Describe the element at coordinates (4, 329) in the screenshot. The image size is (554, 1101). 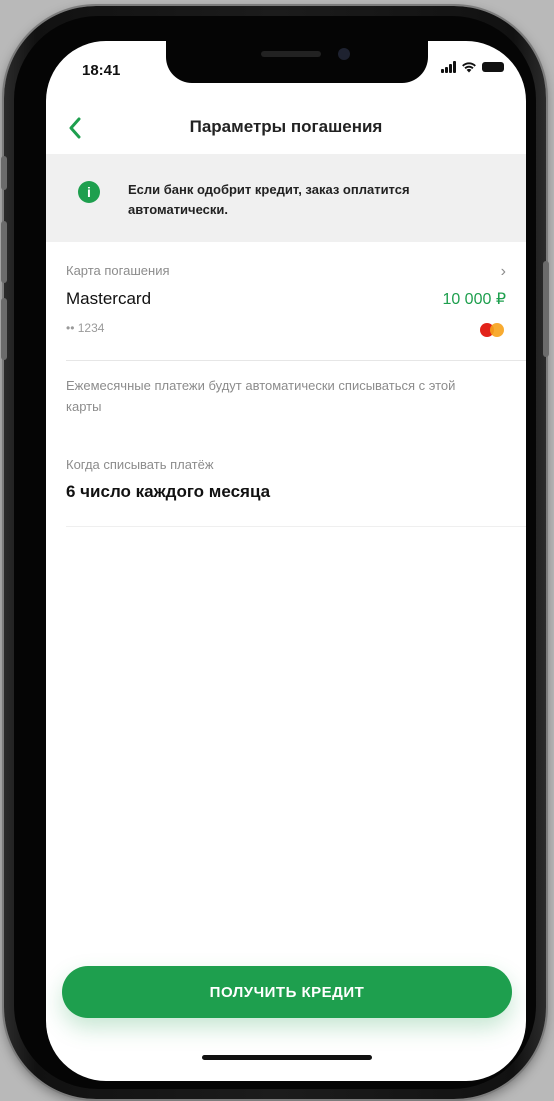
I see `volume-down-button` at that location.